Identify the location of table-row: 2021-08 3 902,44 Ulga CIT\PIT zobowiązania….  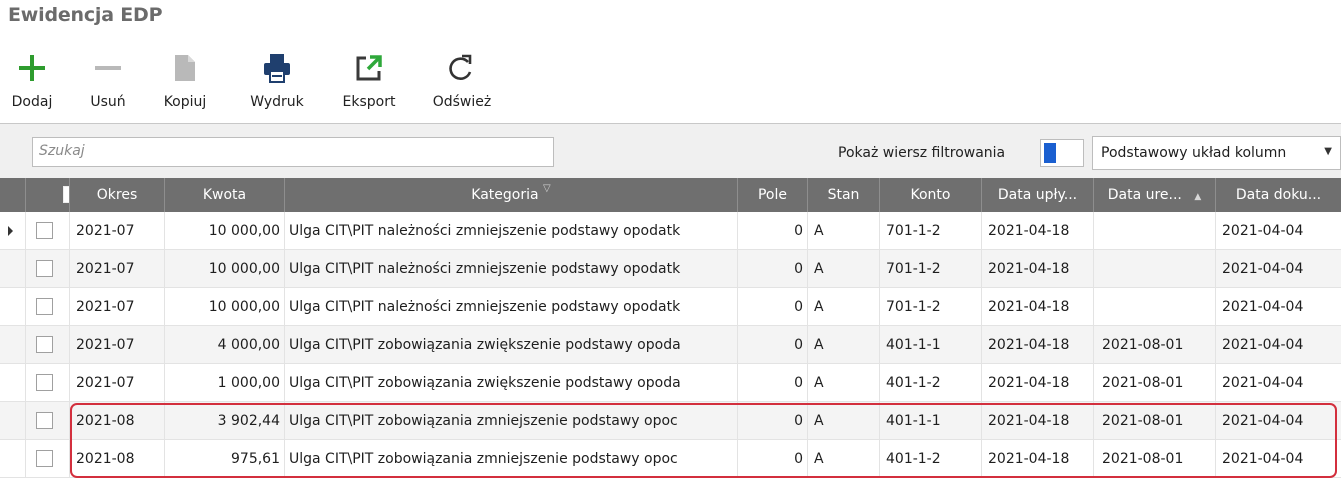
(670, 421).